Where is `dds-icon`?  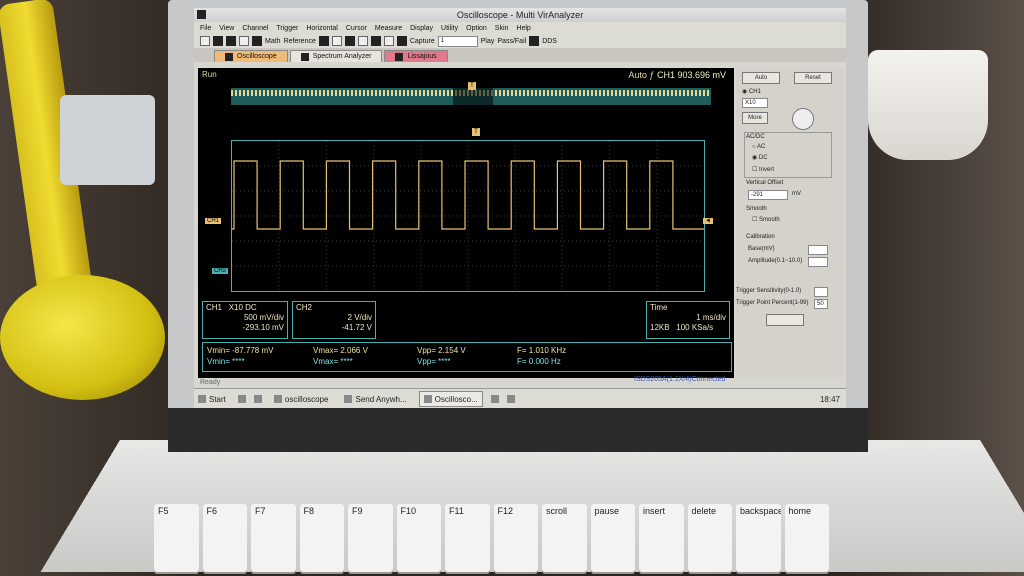
dds-icon is located at coordinates (534, 41).